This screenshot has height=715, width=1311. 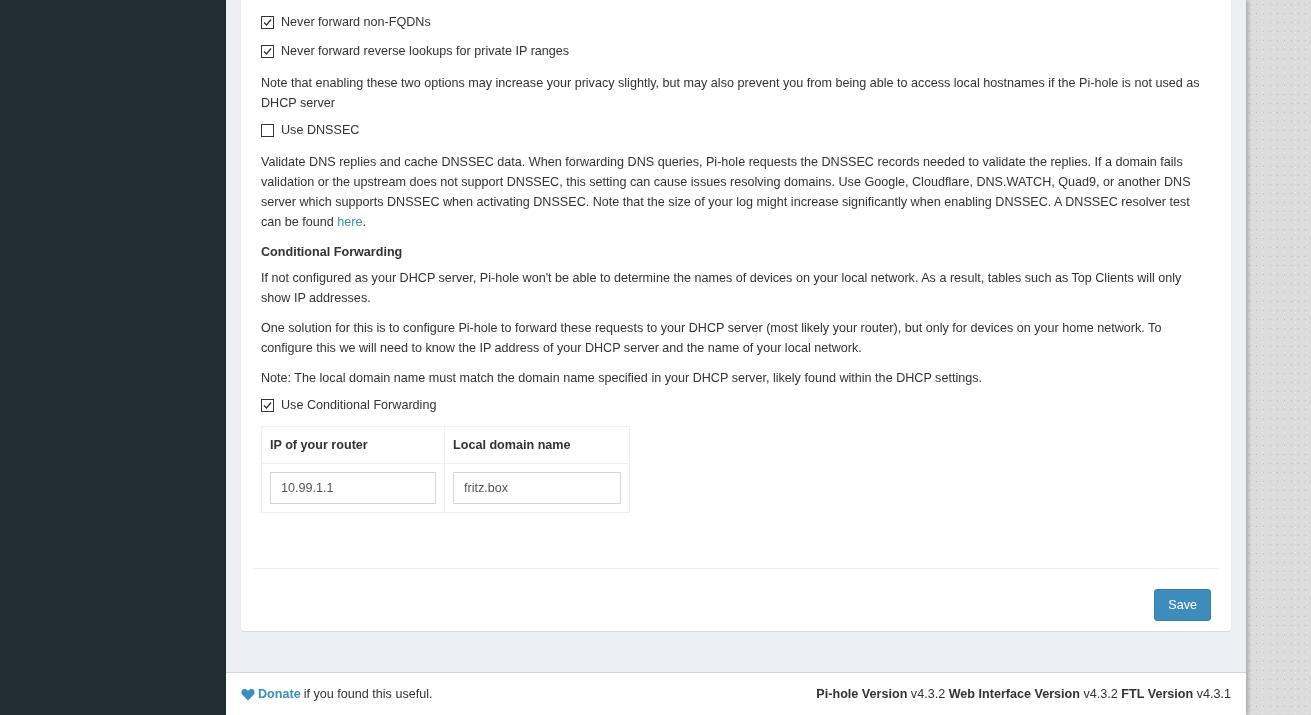 I want to click on checkbox-label: Never forward reverse lookups for private IP ranges, so click(x=425, y=51).